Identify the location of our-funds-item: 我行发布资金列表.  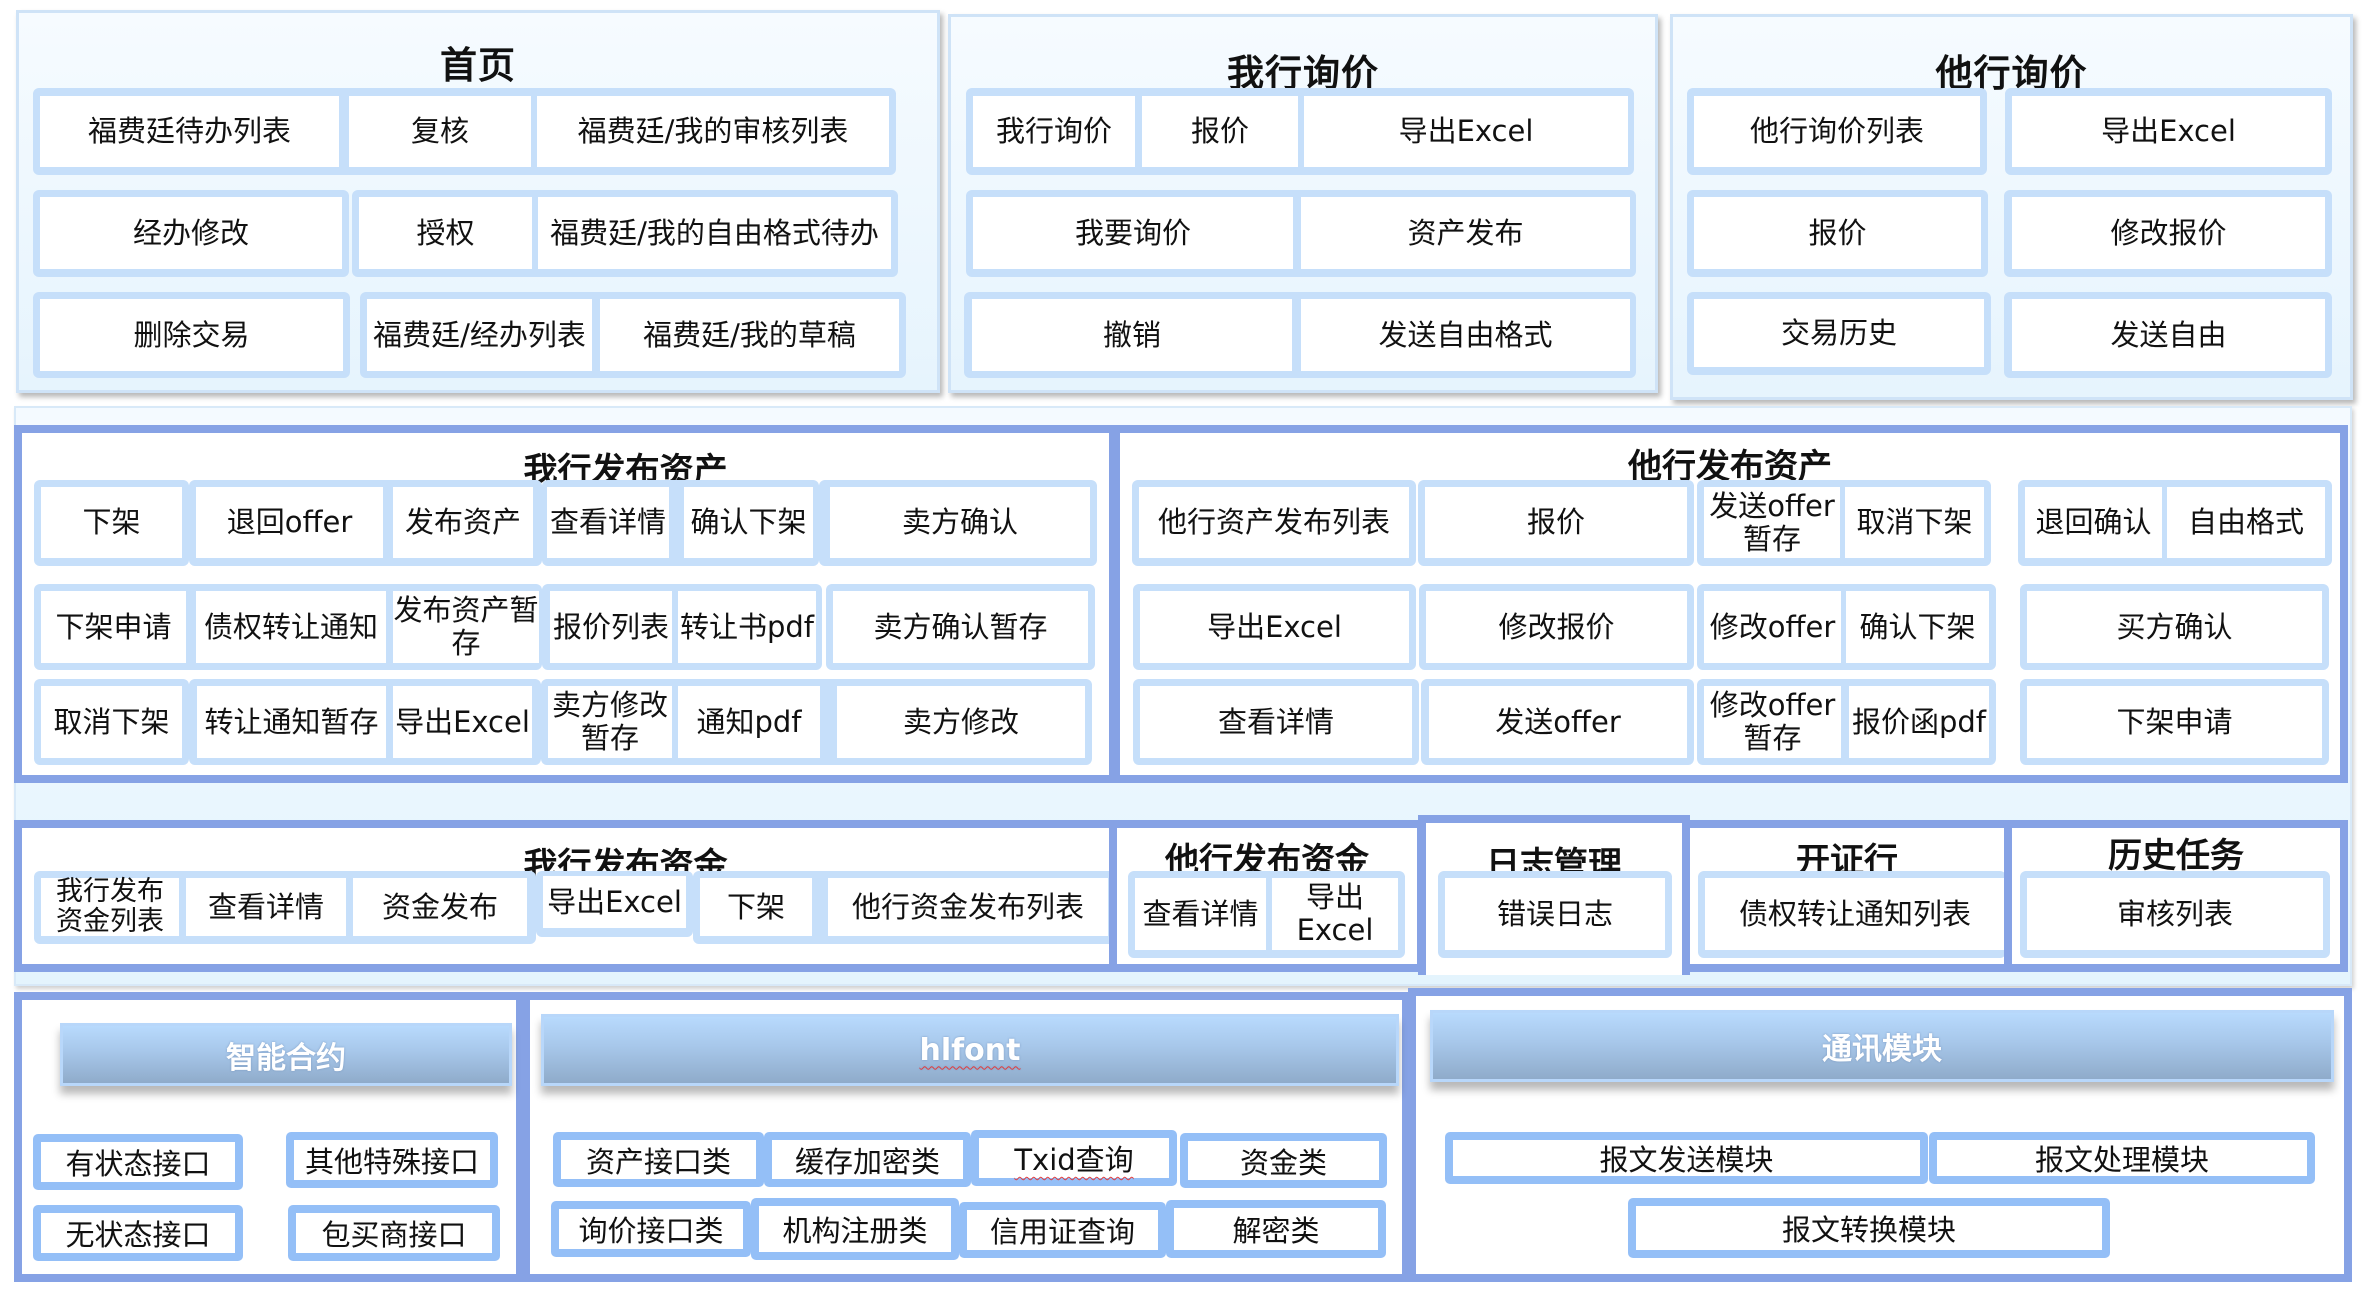
(110, 907).